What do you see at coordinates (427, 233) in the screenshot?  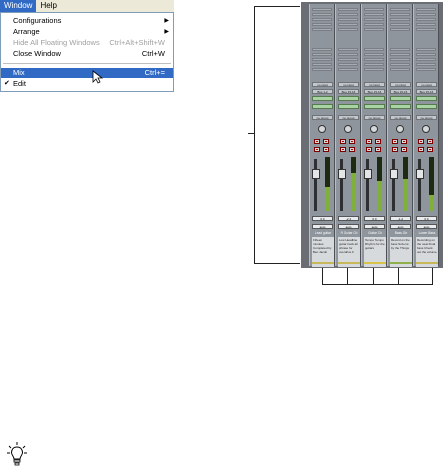 I see `track-name: Lower Bass` at bounding box center [427, 233].